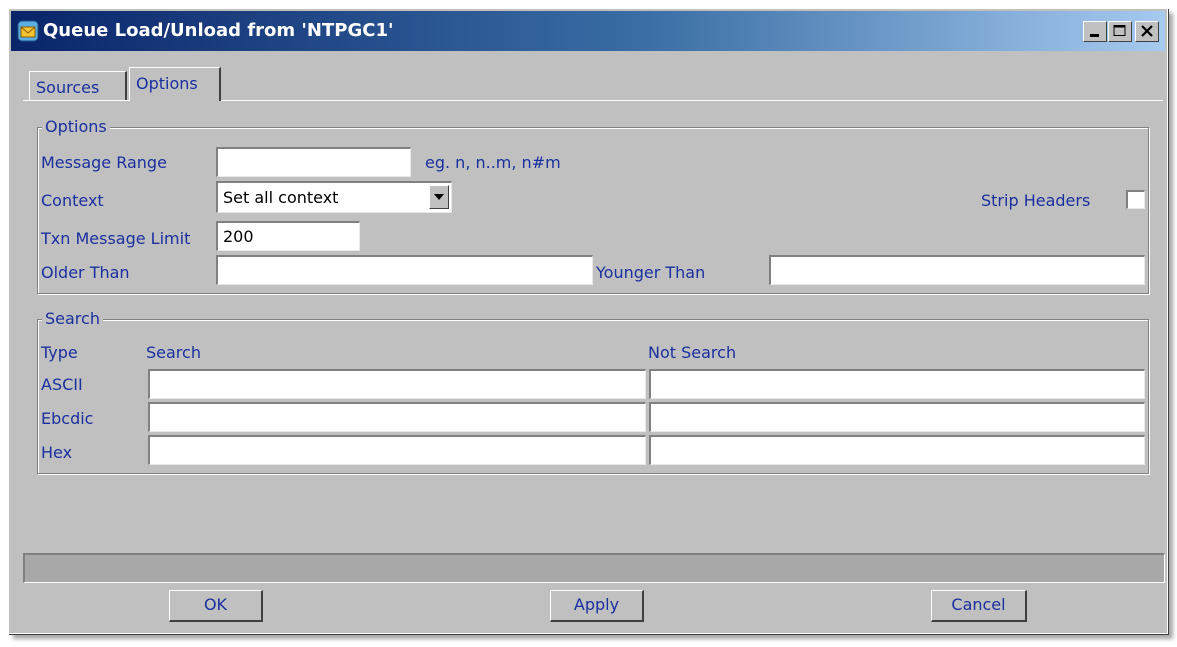  What do you see at coordinates (76, 126) in the screenshot?
I see `options-group-title: Options` at bounding box center [76, 126].